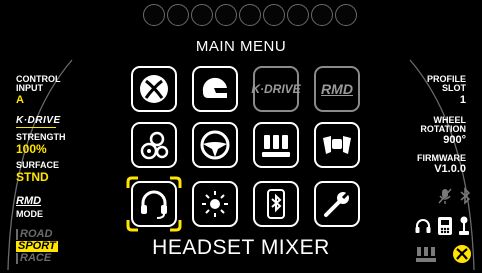  I want to click on shifter-icon, so click(464, 225).